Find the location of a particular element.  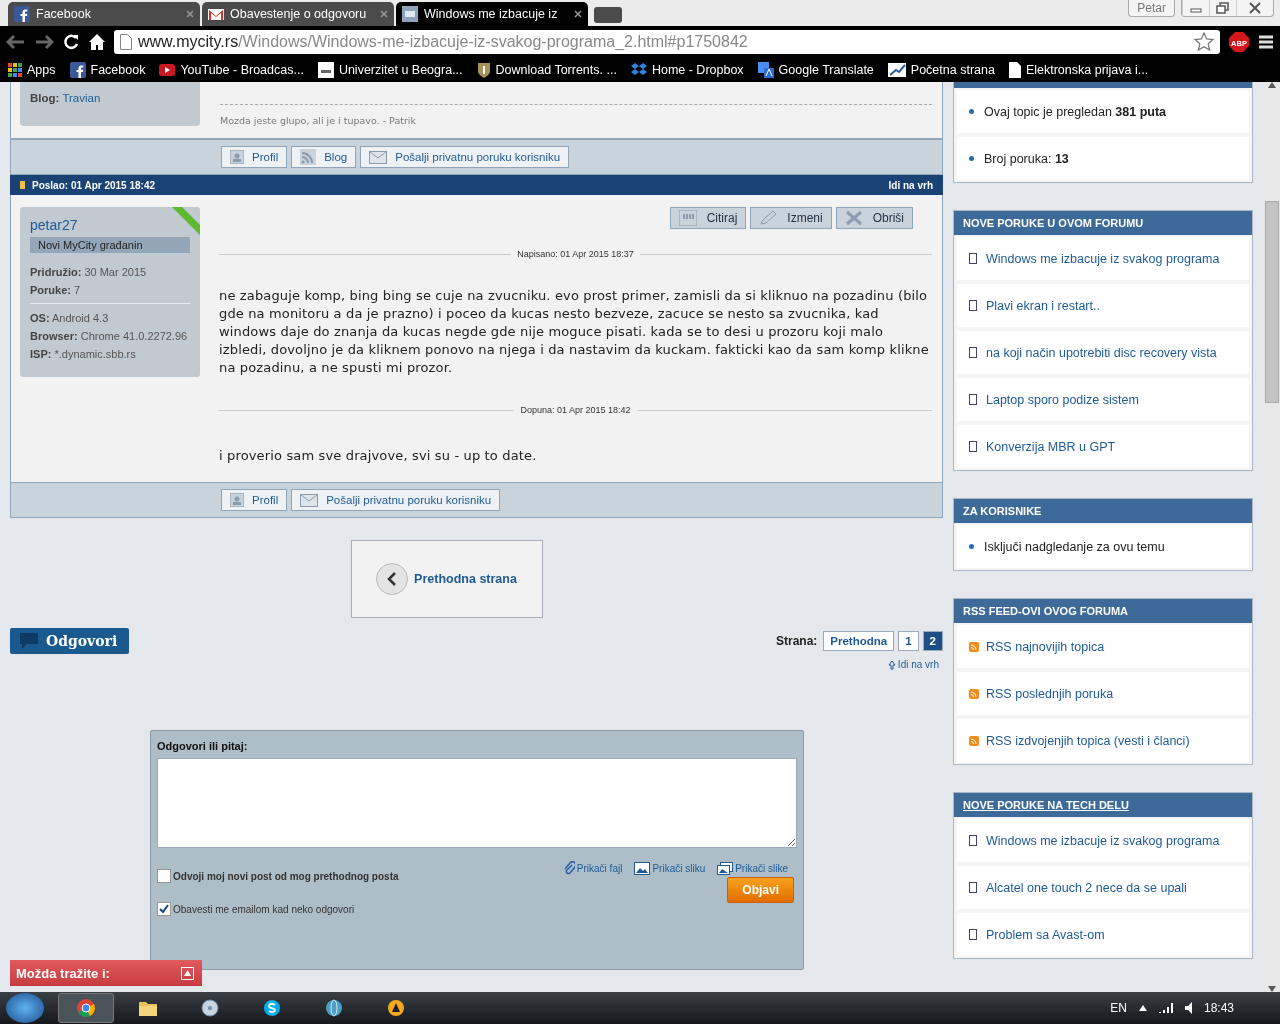

chrome-icon is located at coordinates (86, 1008).